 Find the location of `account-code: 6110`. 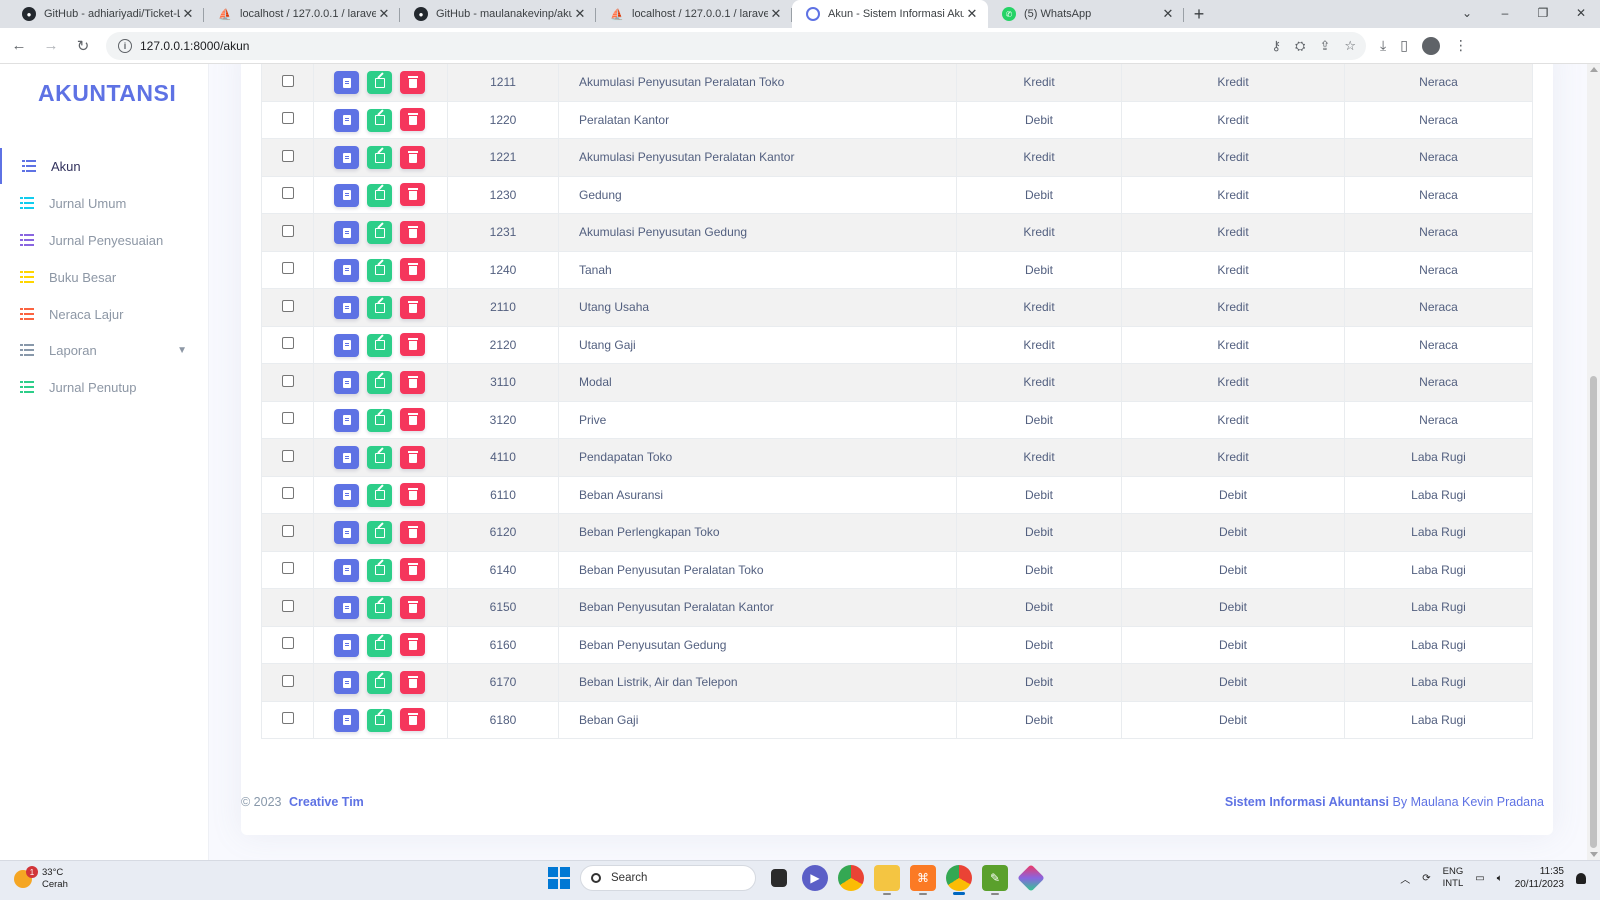

account-code: 6110 is located at coordinates (503, 494).